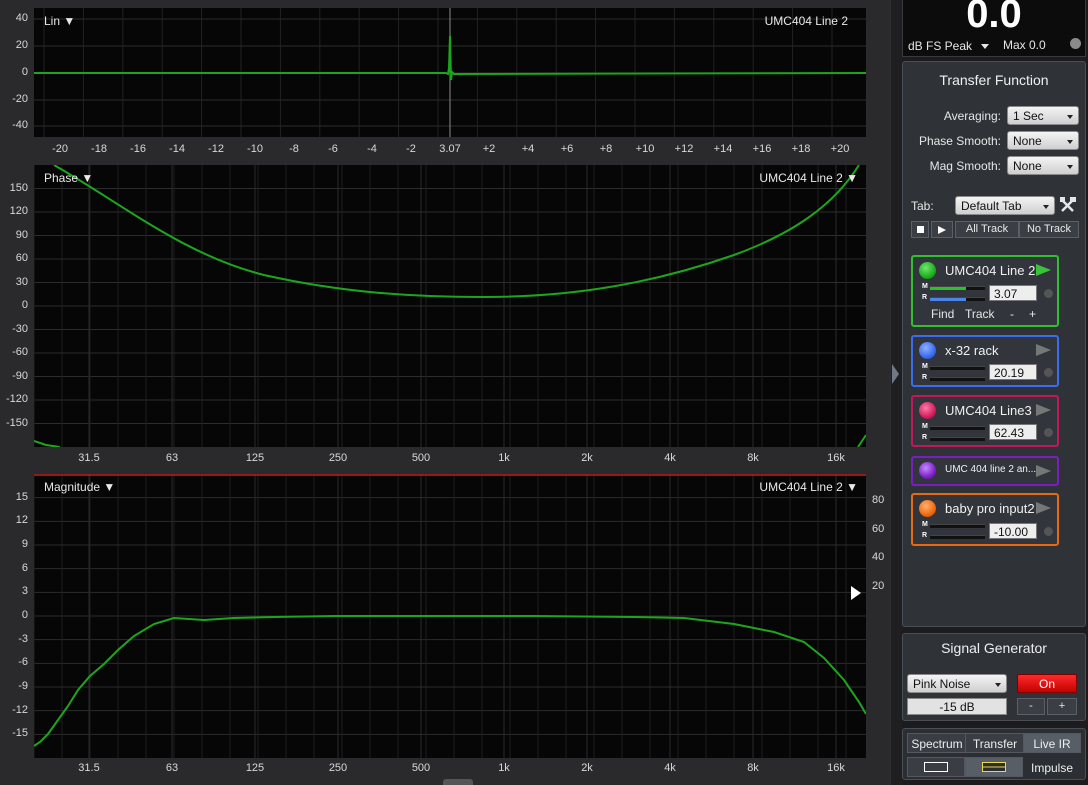 This screenshot has width=1088, height=785. What do you see at coordinates (937, 743) in the screenshot?
I see `tab-spectrum: Spectrum` at bounding box center [937, 743].